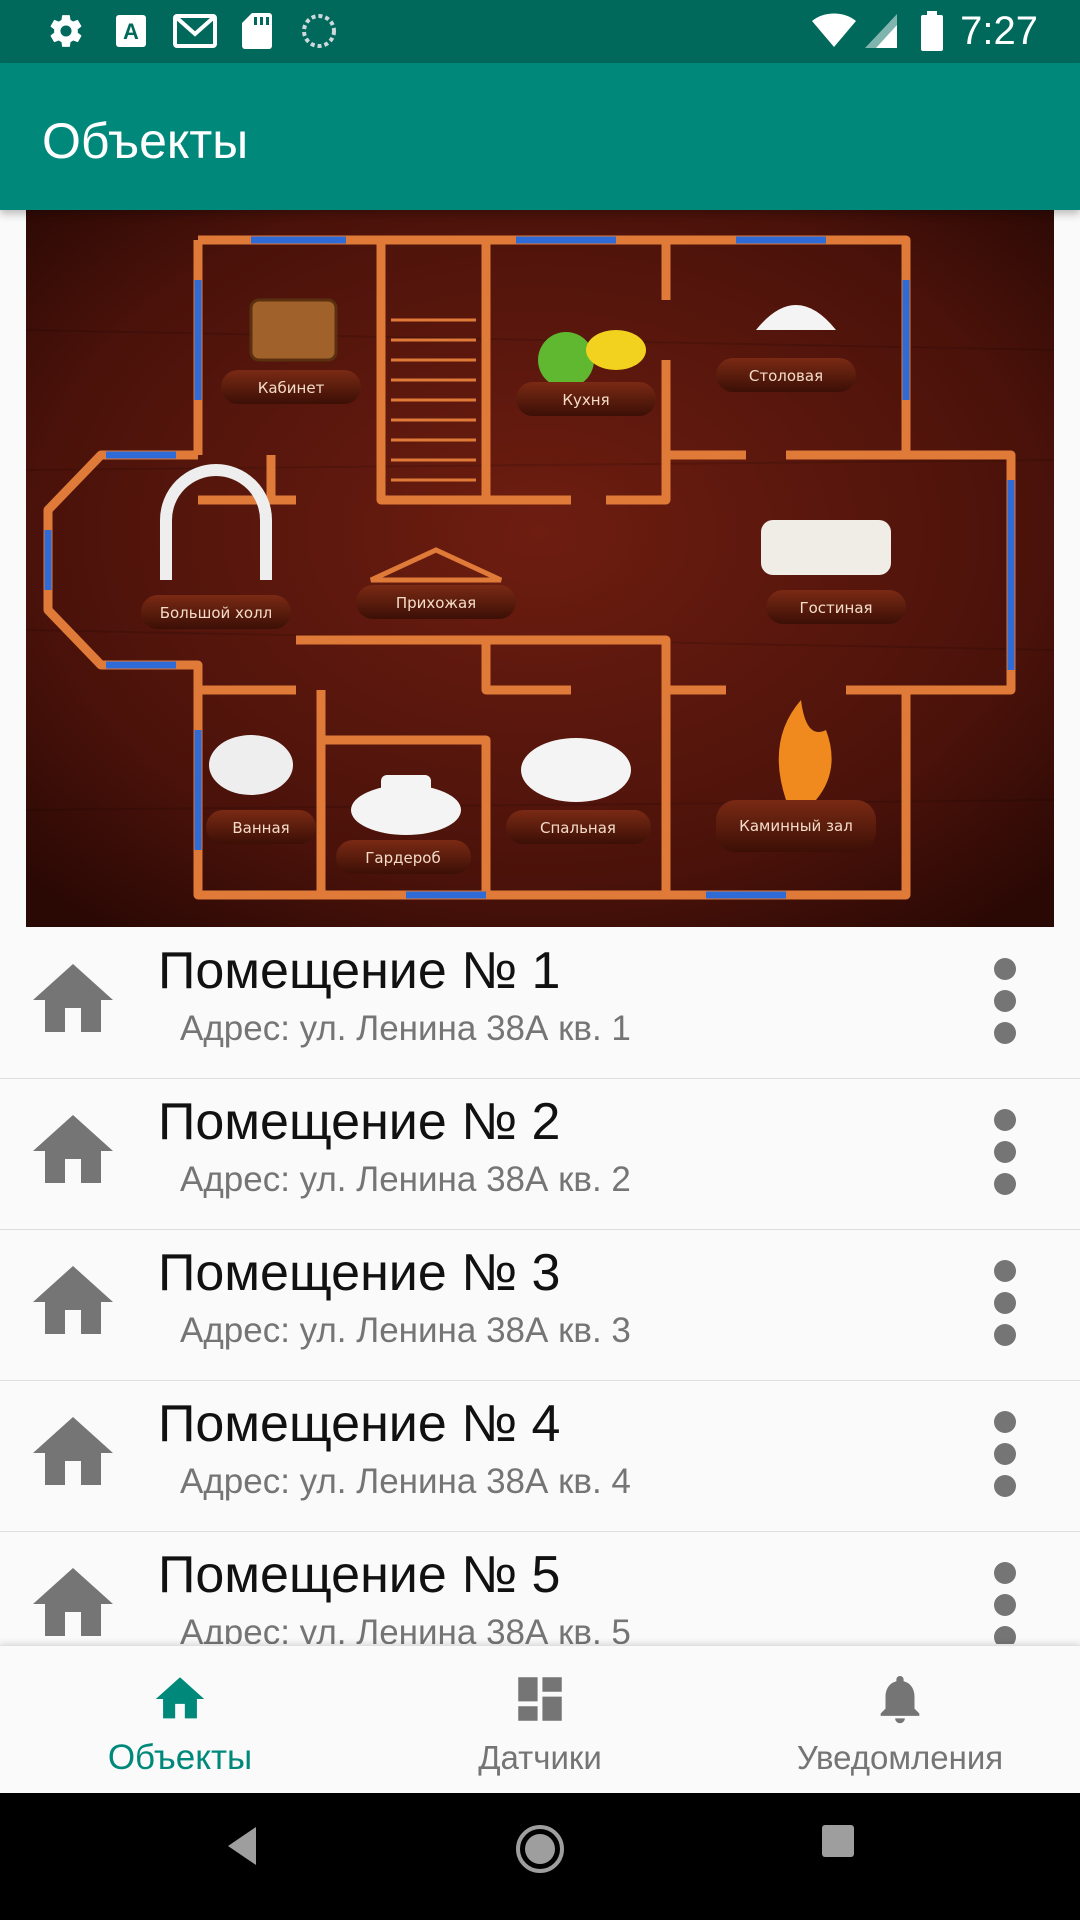 The height and width of the screenshot is (1920, 1080). I want to click on nav-label: Уведомления, so click(900, 1757).